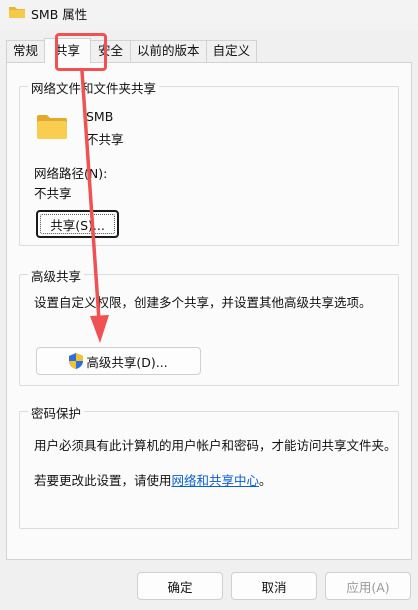 This screenshot has width=418, height=610. What do you see at coordinates (105, 139) in the screenshot?
I see `folder-share-status: 不共享` at bounding box center [105, 139].